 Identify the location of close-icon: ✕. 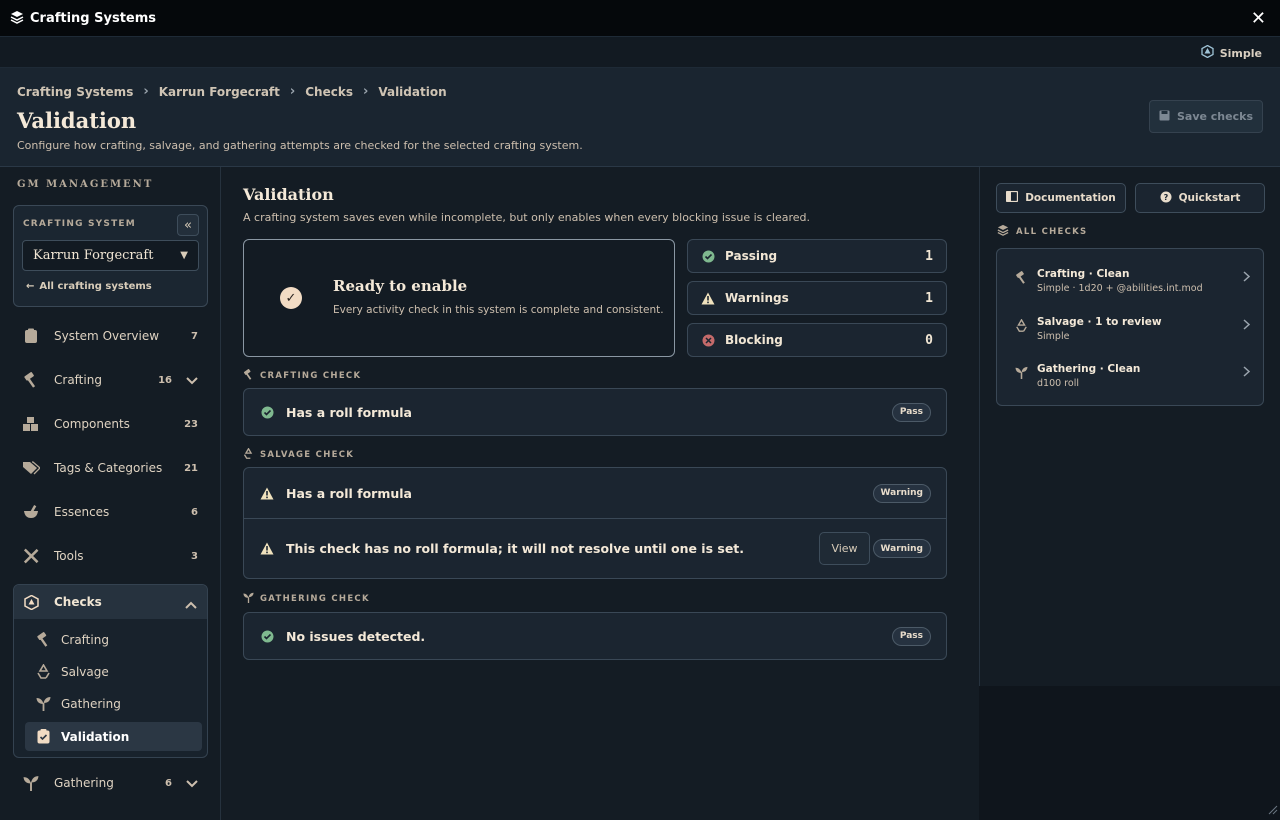
(1258, 18).